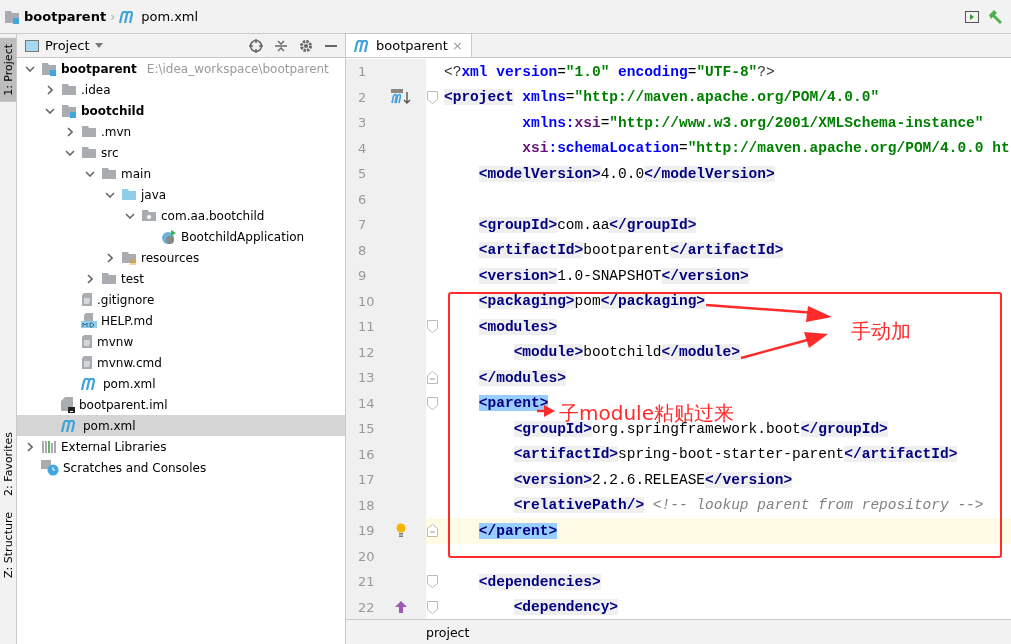 Image resolution: width=1011 pixels, height=644 pixels. I want to click on settings-icon, so click(306, 45).